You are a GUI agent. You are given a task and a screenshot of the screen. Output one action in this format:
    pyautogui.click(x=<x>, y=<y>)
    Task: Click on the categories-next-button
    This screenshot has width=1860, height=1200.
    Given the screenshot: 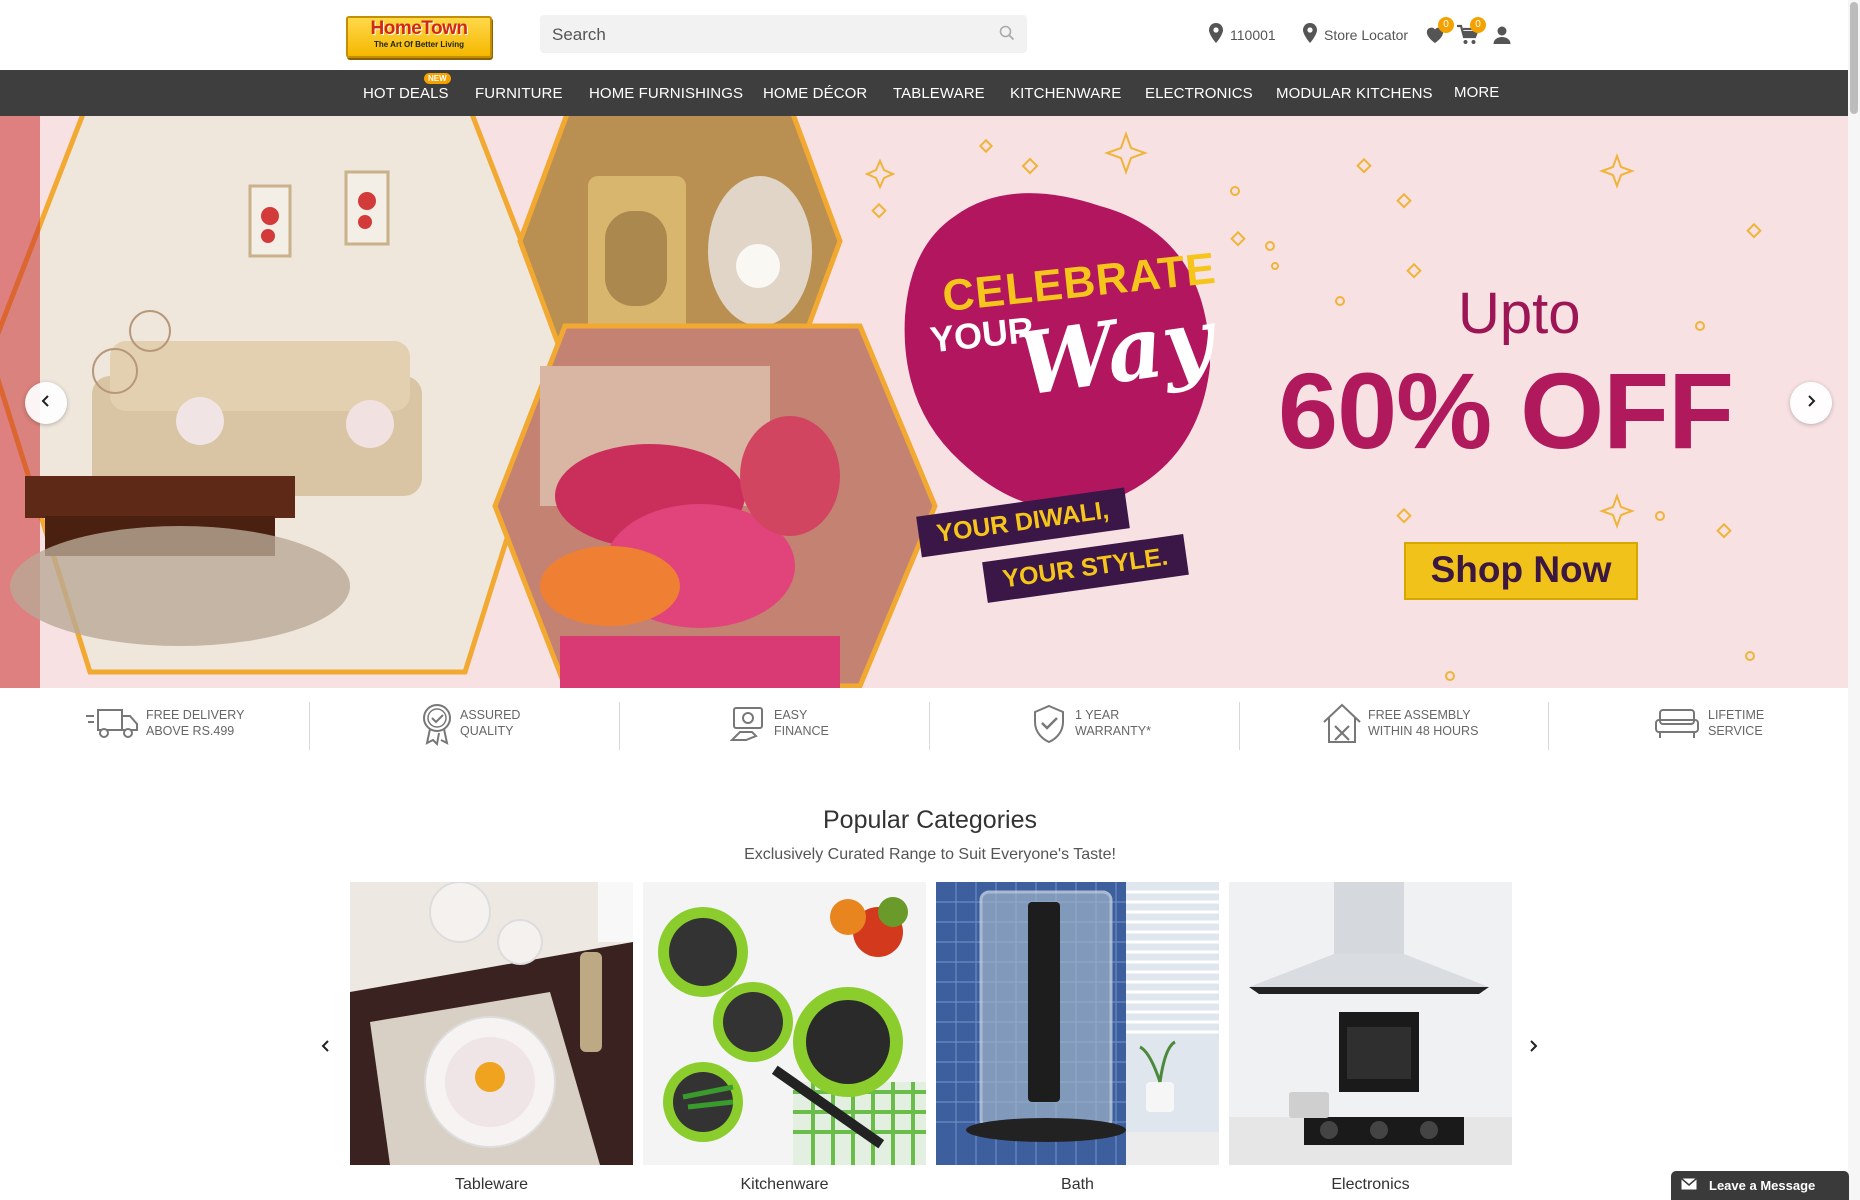 What is the action you would take?
    pyautogui.click(x=1533, y=1048)
    